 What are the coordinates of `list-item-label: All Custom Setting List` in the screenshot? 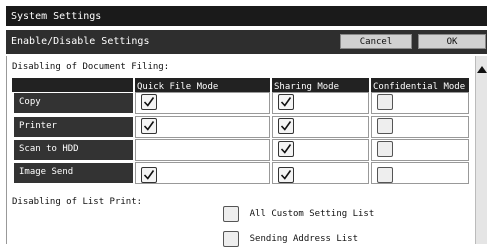 It's located at (312, 213).